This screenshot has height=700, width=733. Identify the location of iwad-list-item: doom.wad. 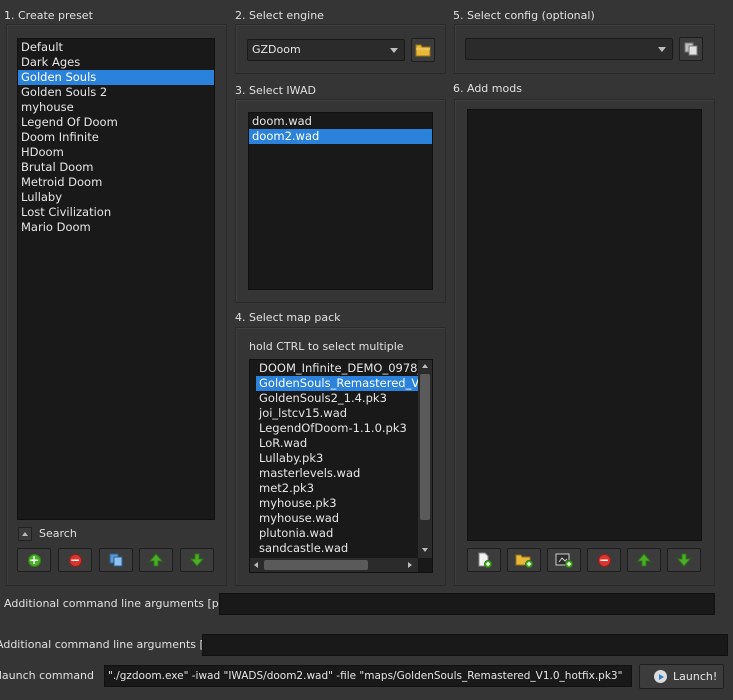
(340, 121).